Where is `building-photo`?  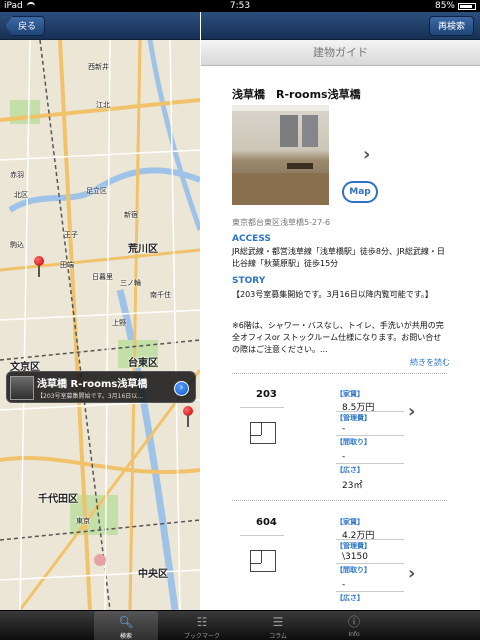
building-photo is located at coordinates (280, 155).